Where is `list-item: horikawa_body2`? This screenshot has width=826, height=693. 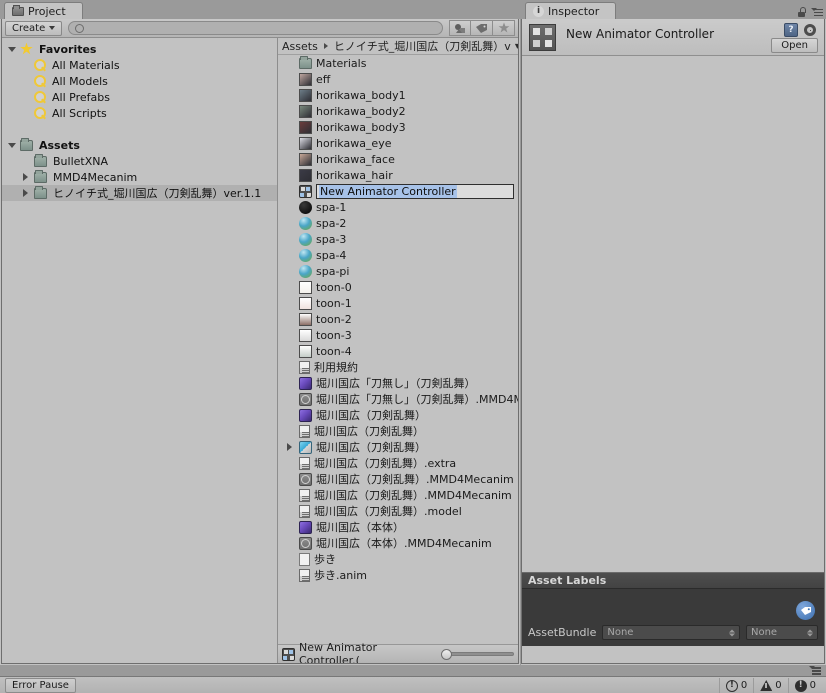
list-item: horikawa_body2 is located at coordinates (398, 111).